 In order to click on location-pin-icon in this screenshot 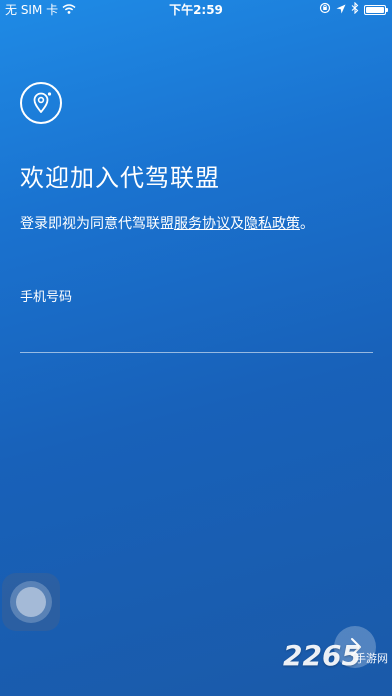, I will do `click(42, 102)`.